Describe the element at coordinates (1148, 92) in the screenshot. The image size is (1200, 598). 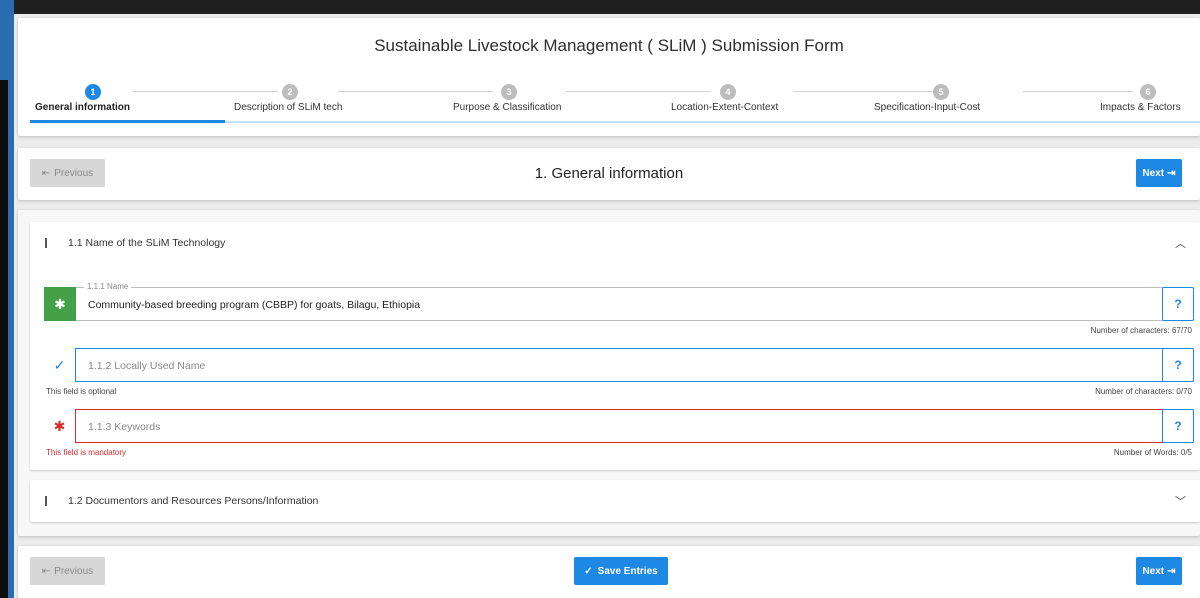
I see `step-number-badge: 6` at that location.